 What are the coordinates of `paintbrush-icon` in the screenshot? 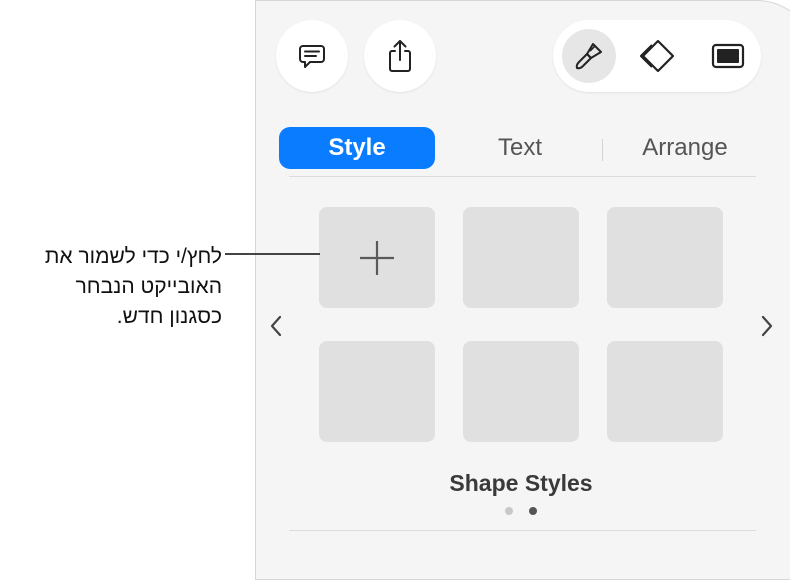 It's located at (588, 56).